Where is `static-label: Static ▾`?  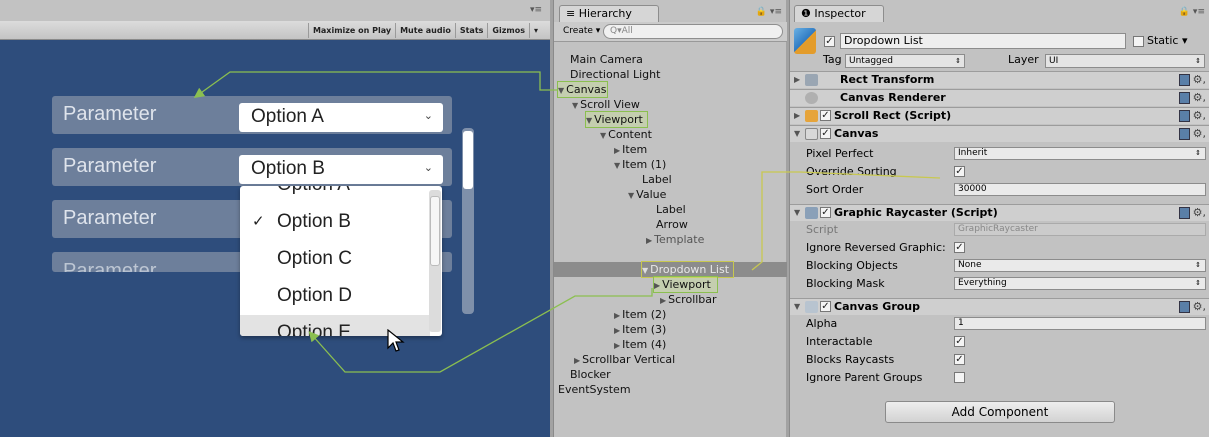
static-label: Static ▾ is located at coordinates (1167, 40).